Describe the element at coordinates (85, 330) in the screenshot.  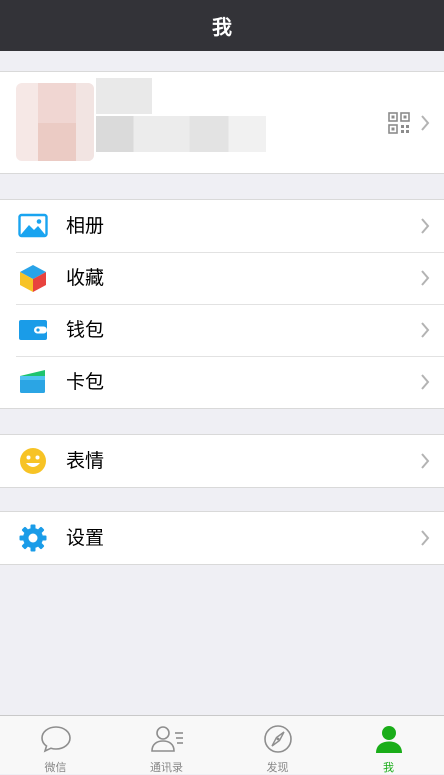
I see `menu-item-label: 钱包` at that location.